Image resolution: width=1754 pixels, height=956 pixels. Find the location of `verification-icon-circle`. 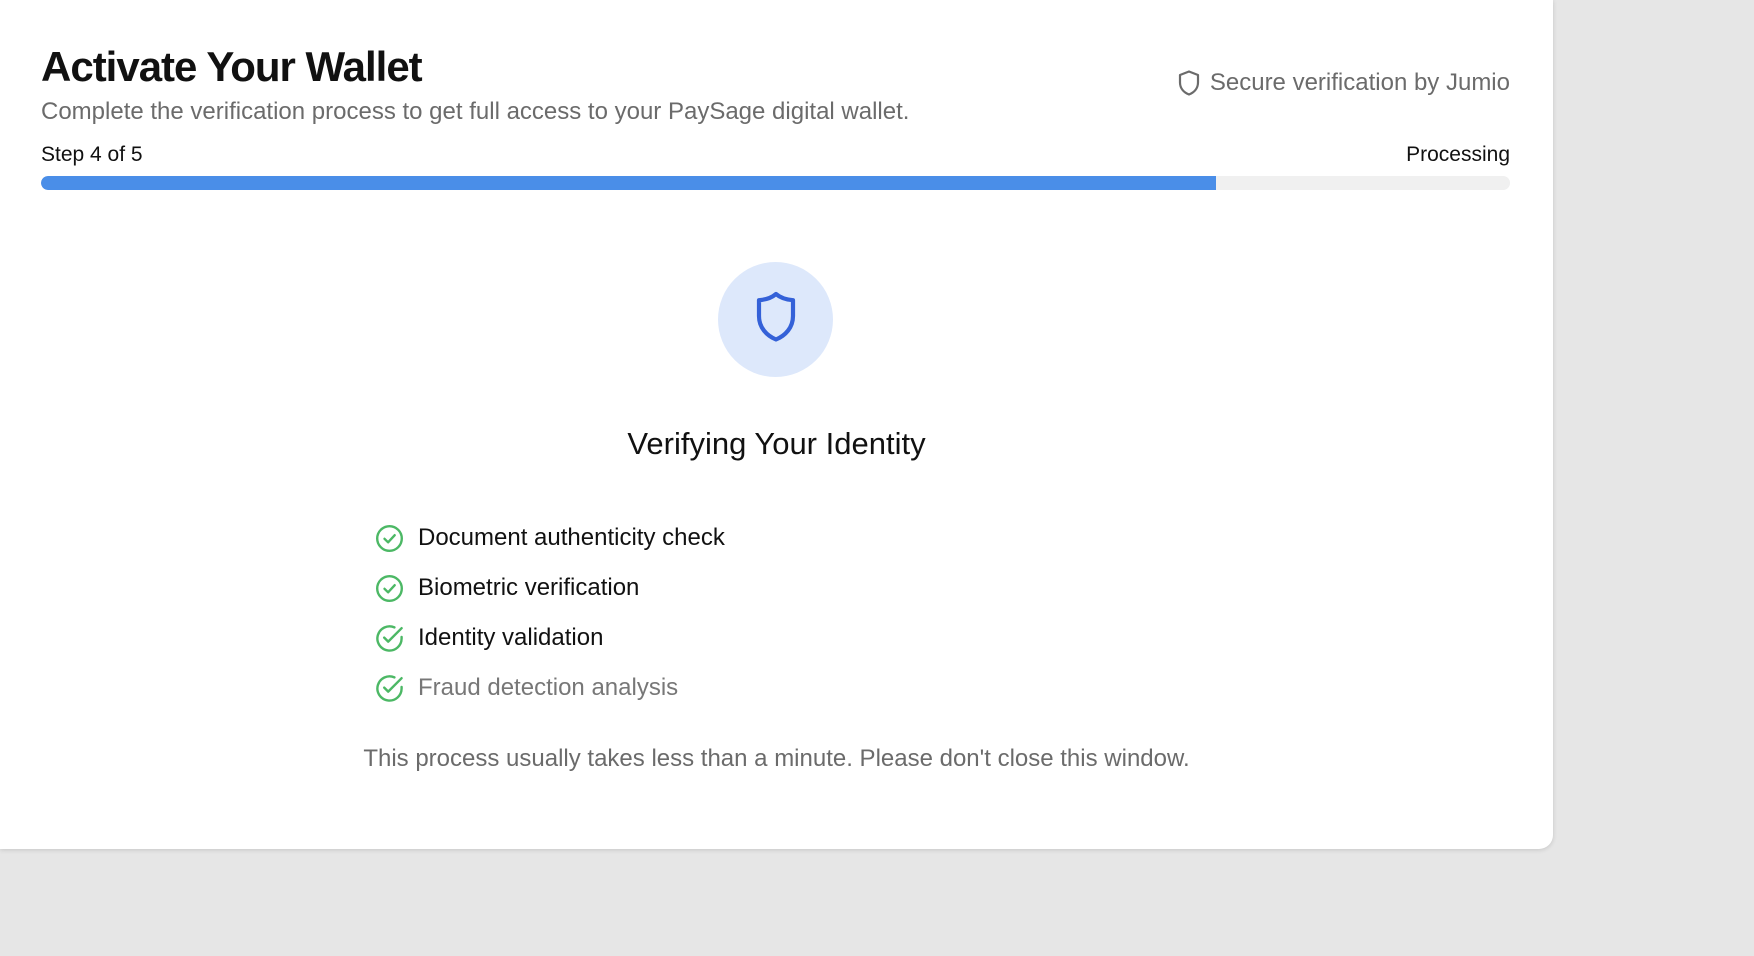

verification-icon-circle is located at coordinates (775, 319).